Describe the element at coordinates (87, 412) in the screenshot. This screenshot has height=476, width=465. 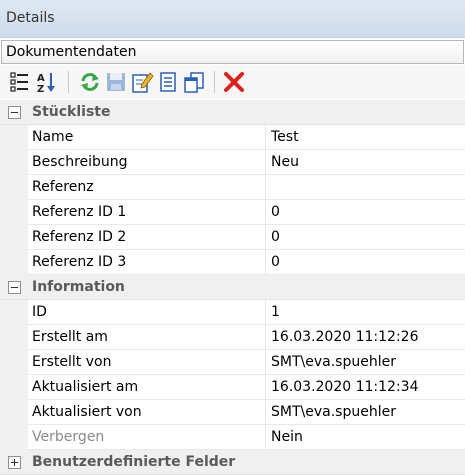
I see `property-name: Aktualisiert von` at that location.